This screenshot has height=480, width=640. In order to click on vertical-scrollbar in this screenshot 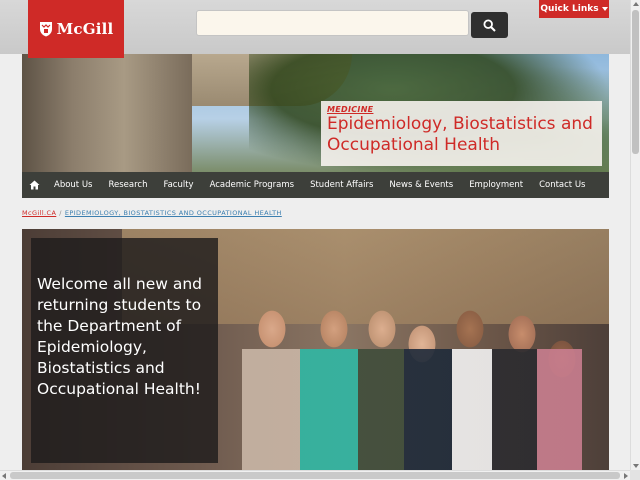, I will do `click(635, 235)`.